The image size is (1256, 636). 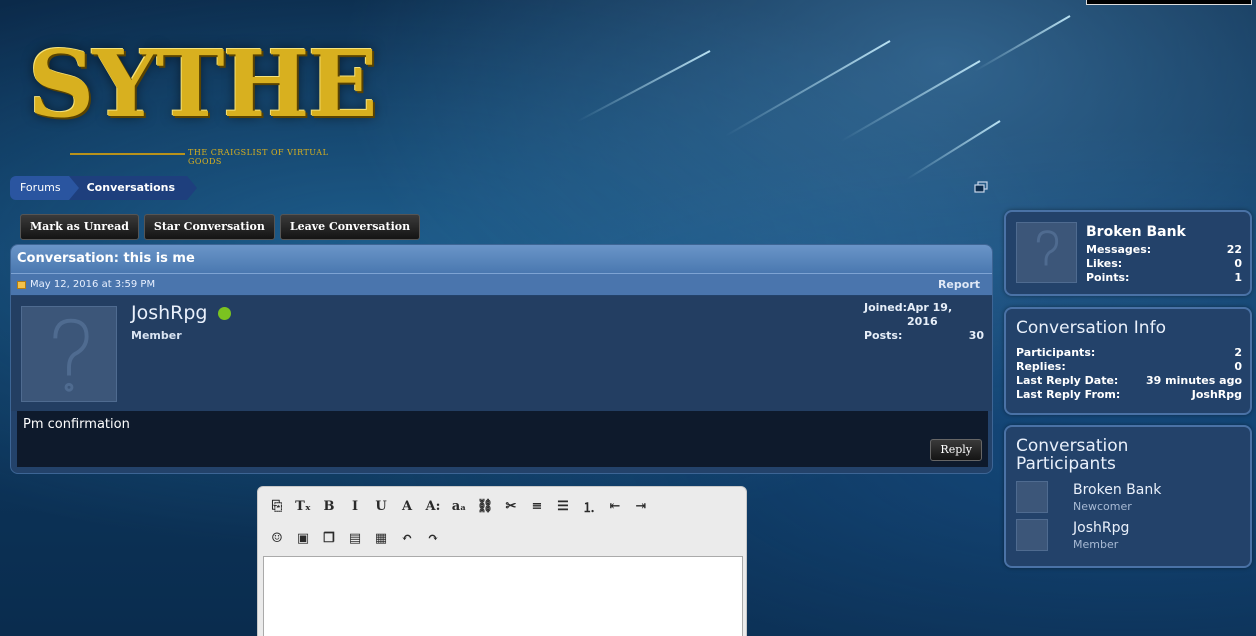 I want to click on stat-value: 0, so click(x=1238, y=264).